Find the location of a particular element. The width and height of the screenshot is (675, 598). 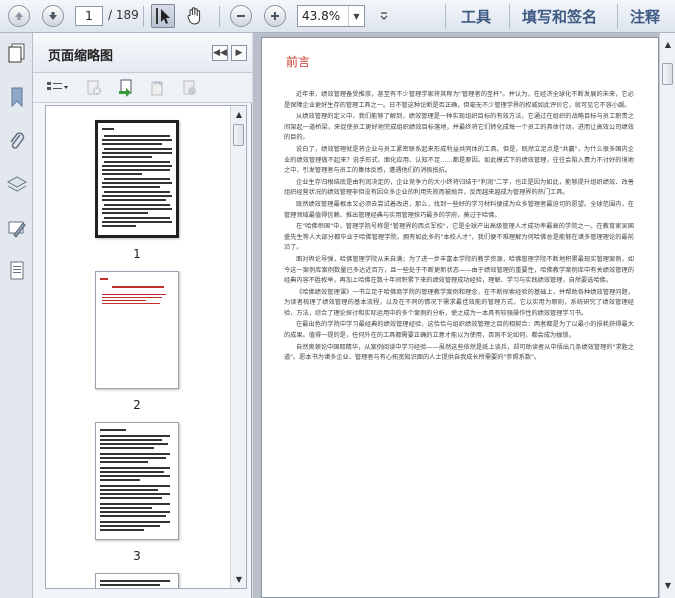

layers-rail-button is located at coordinates (17, 185).